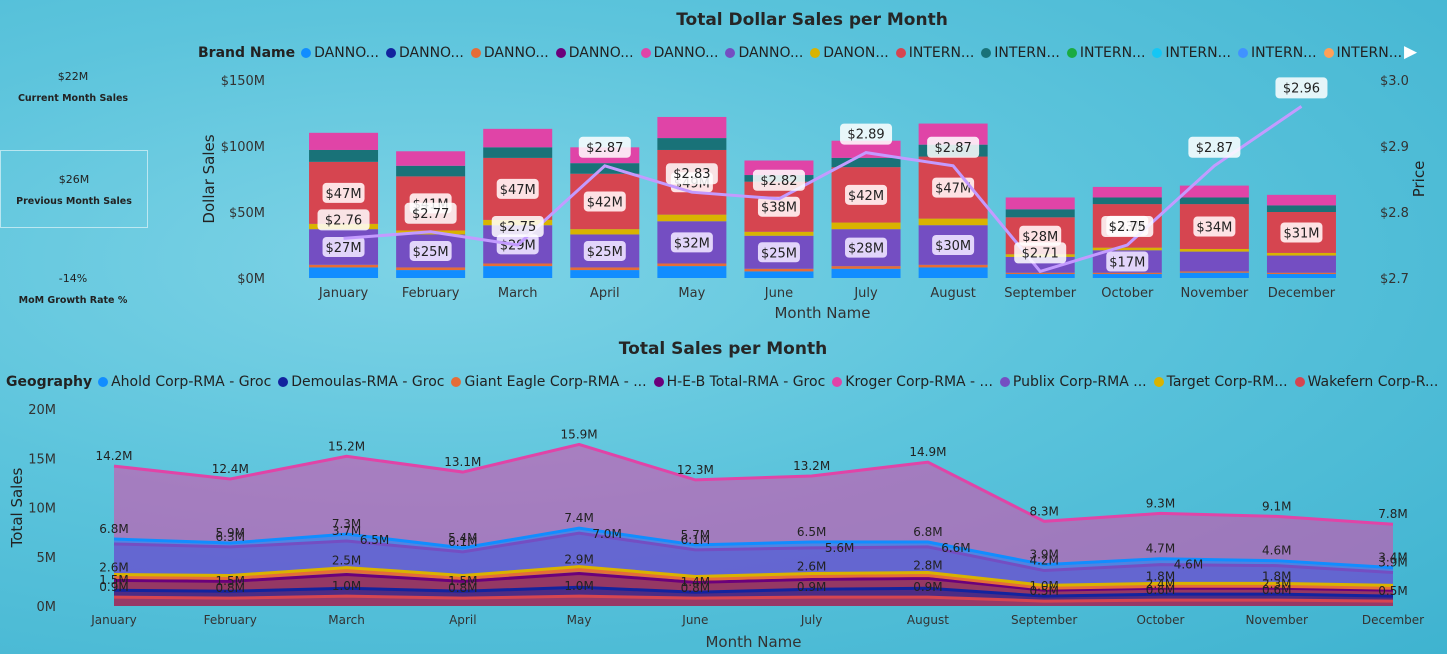  I want to click on legend-item: Ahold Corp-RMA - Groc, so click(184, 382).